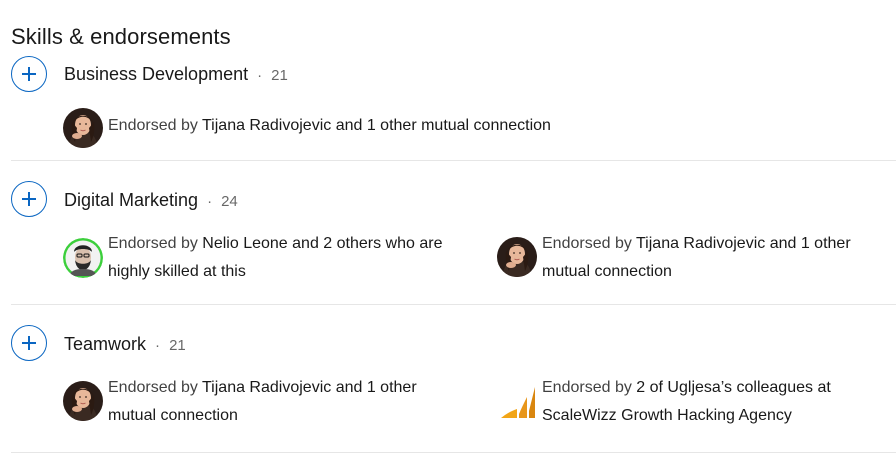 Image resolution: width=896 pixels, height=453 pixels. Describe the element at coordinates (667, 415) in the screenshot. I see `endorser-names-line2: ScaleWizz Growth Hacking Agency` at that location.